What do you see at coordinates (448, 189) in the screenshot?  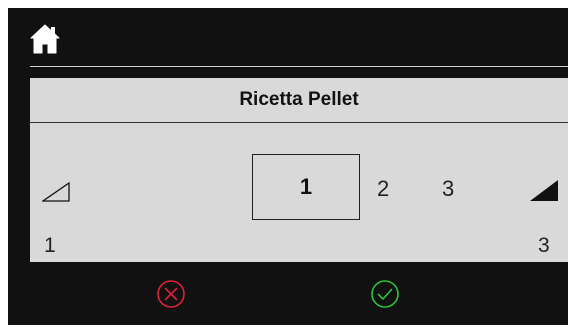 I see `option-3: 3` at bounding box center [448, 189].